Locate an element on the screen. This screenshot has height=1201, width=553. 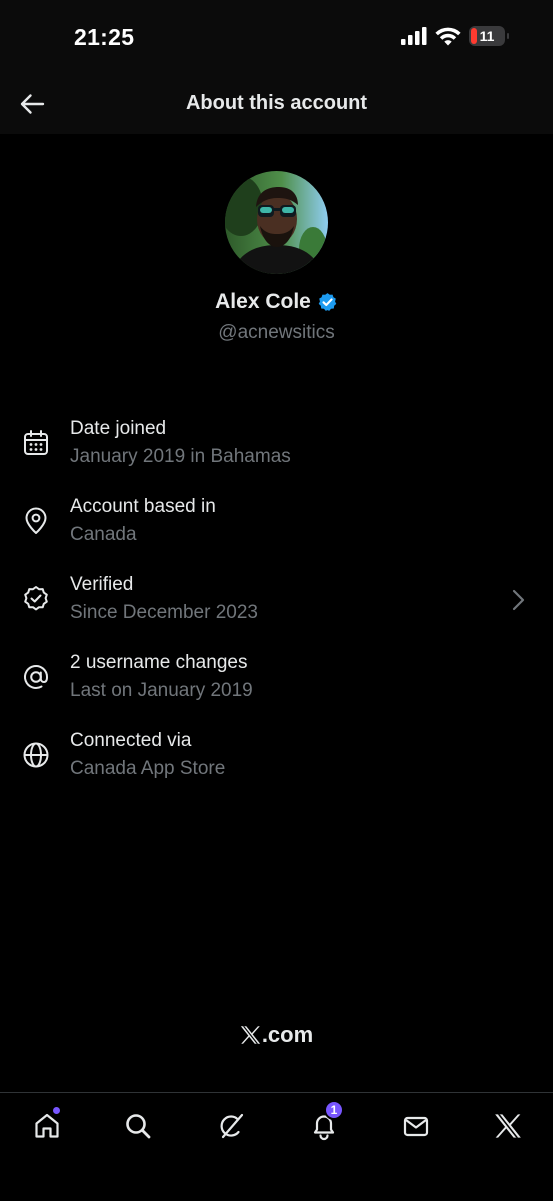
header: About this account is located at coordinates (276, 102).